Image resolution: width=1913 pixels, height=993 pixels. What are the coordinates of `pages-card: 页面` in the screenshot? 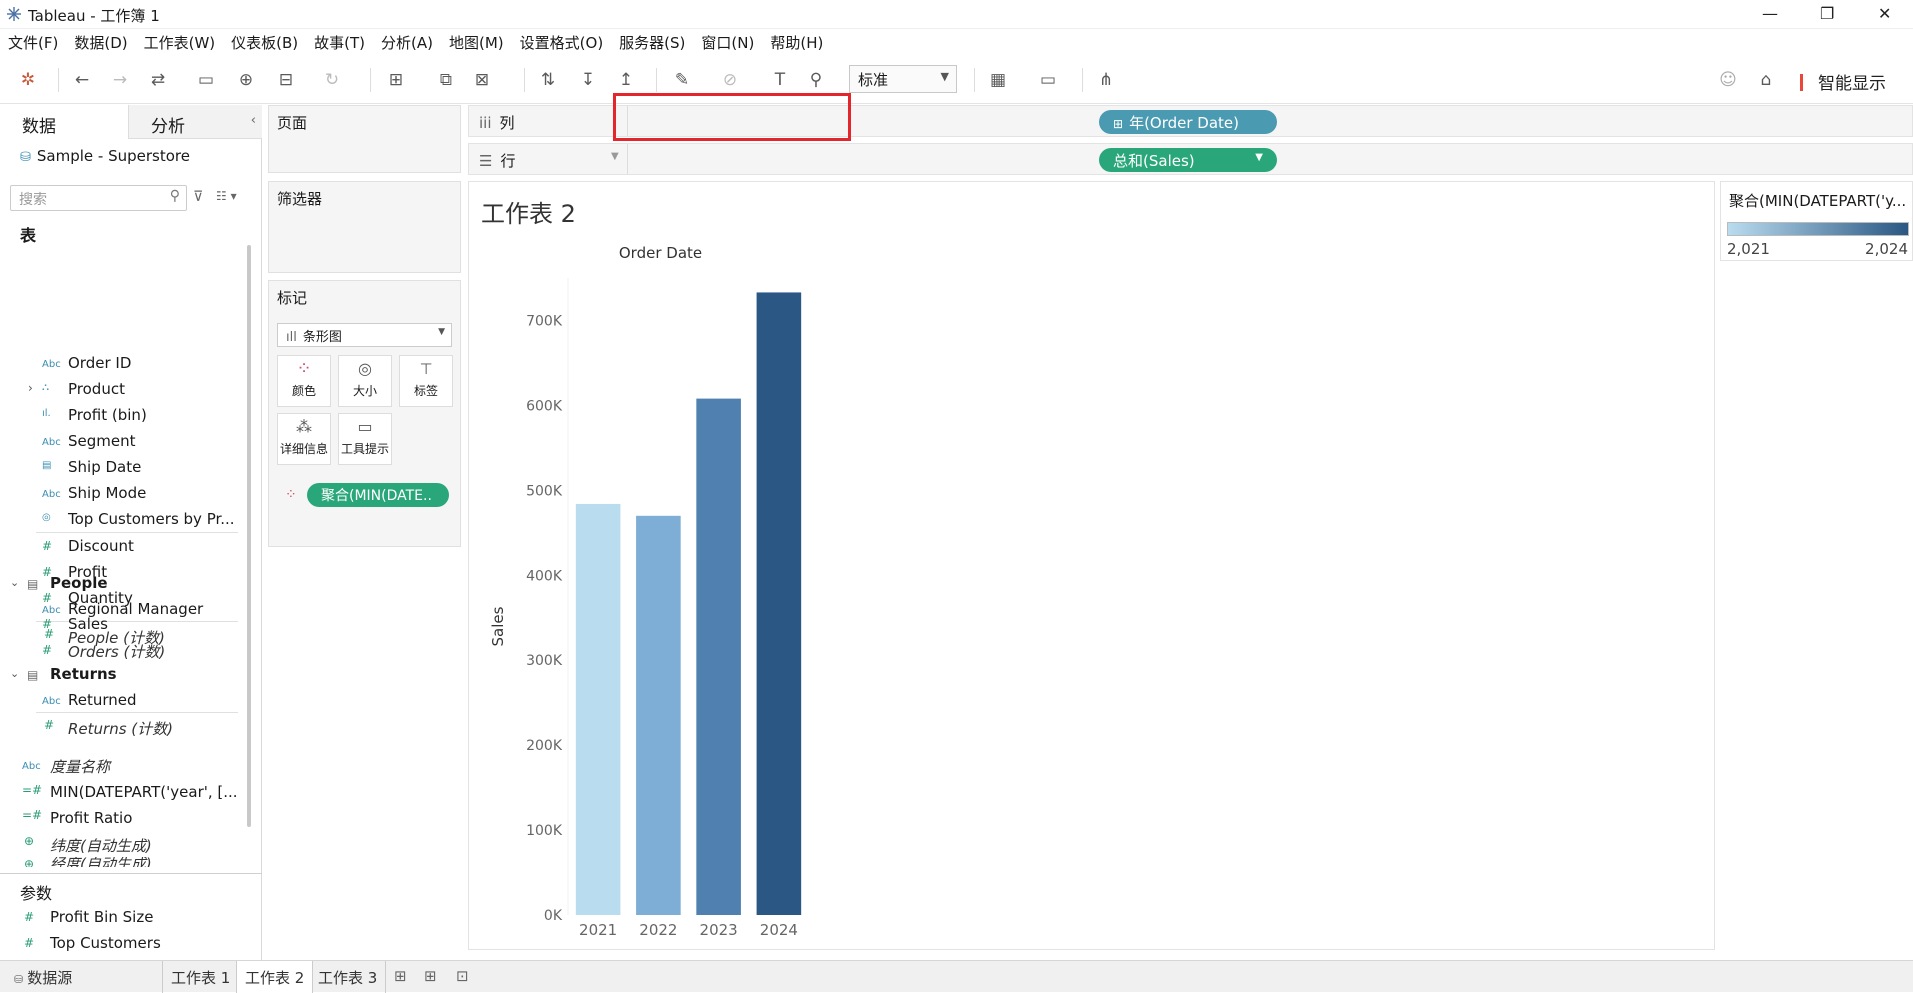 It's located at (364, 139).